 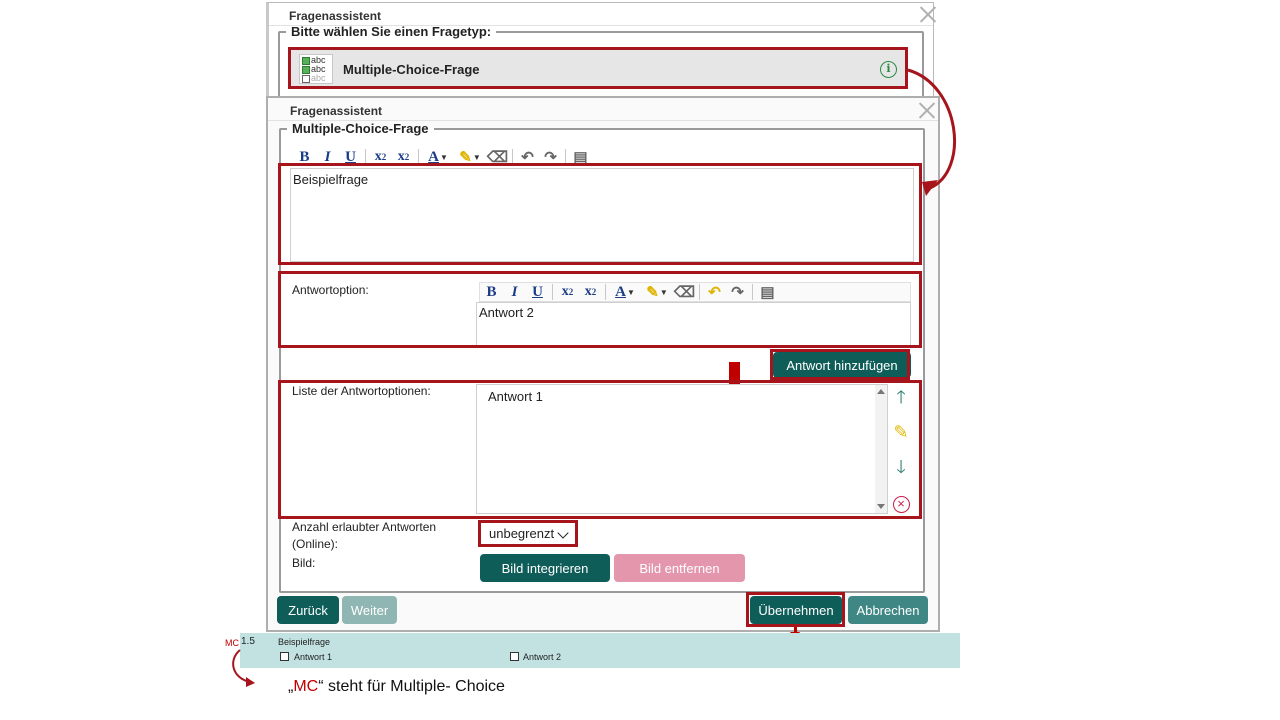 I want to click on multiple-choice-type-icon: abc abc abc, so click(x=316, y=69).